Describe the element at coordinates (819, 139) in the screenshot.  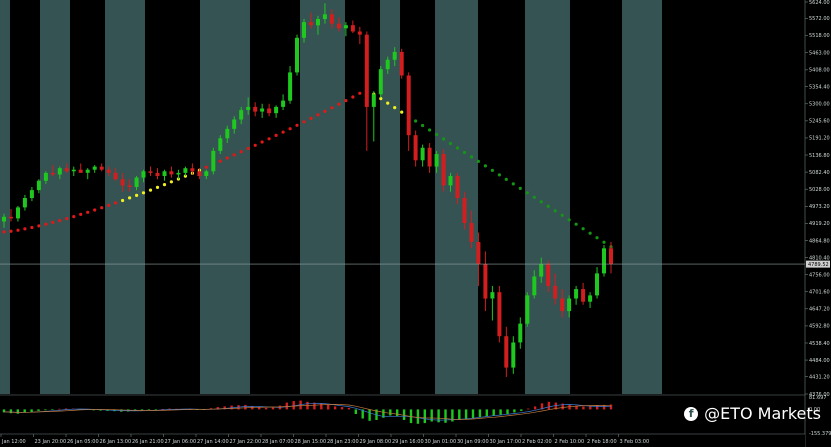
I see `price-tick-label: 5191.20` at that location.